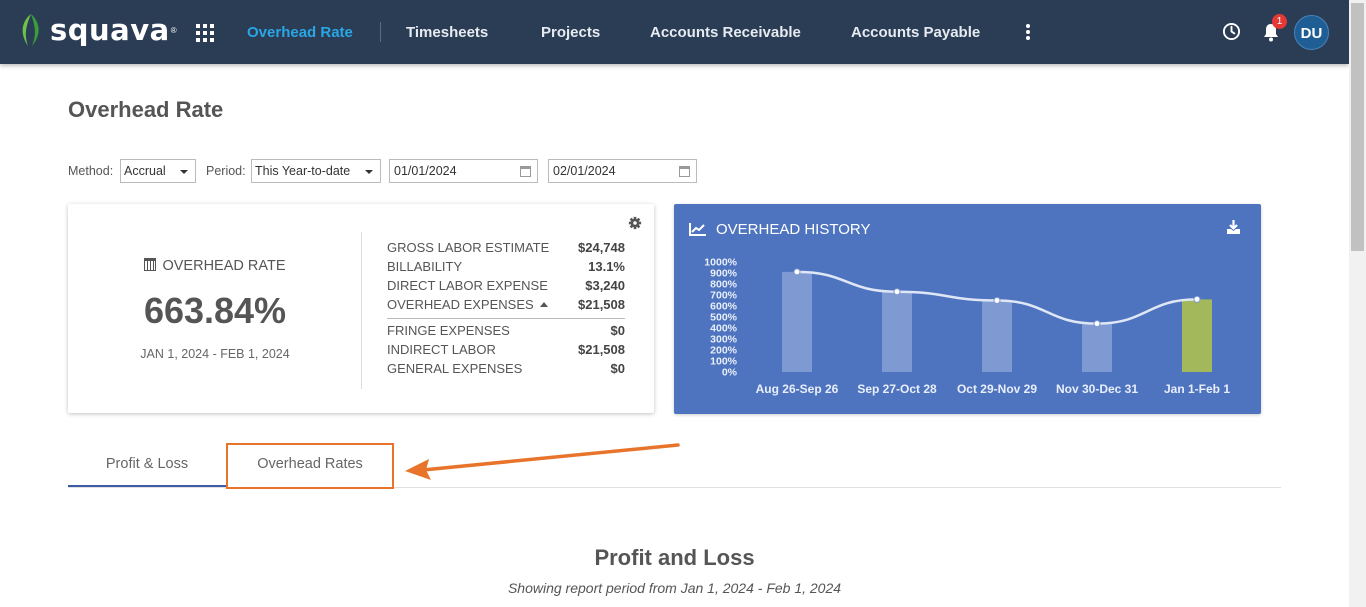 The image size is (1366, 607). Describe the element at coordinates (145, 171) in the screenshot. I see `method-select-value: Accrual` at that location.